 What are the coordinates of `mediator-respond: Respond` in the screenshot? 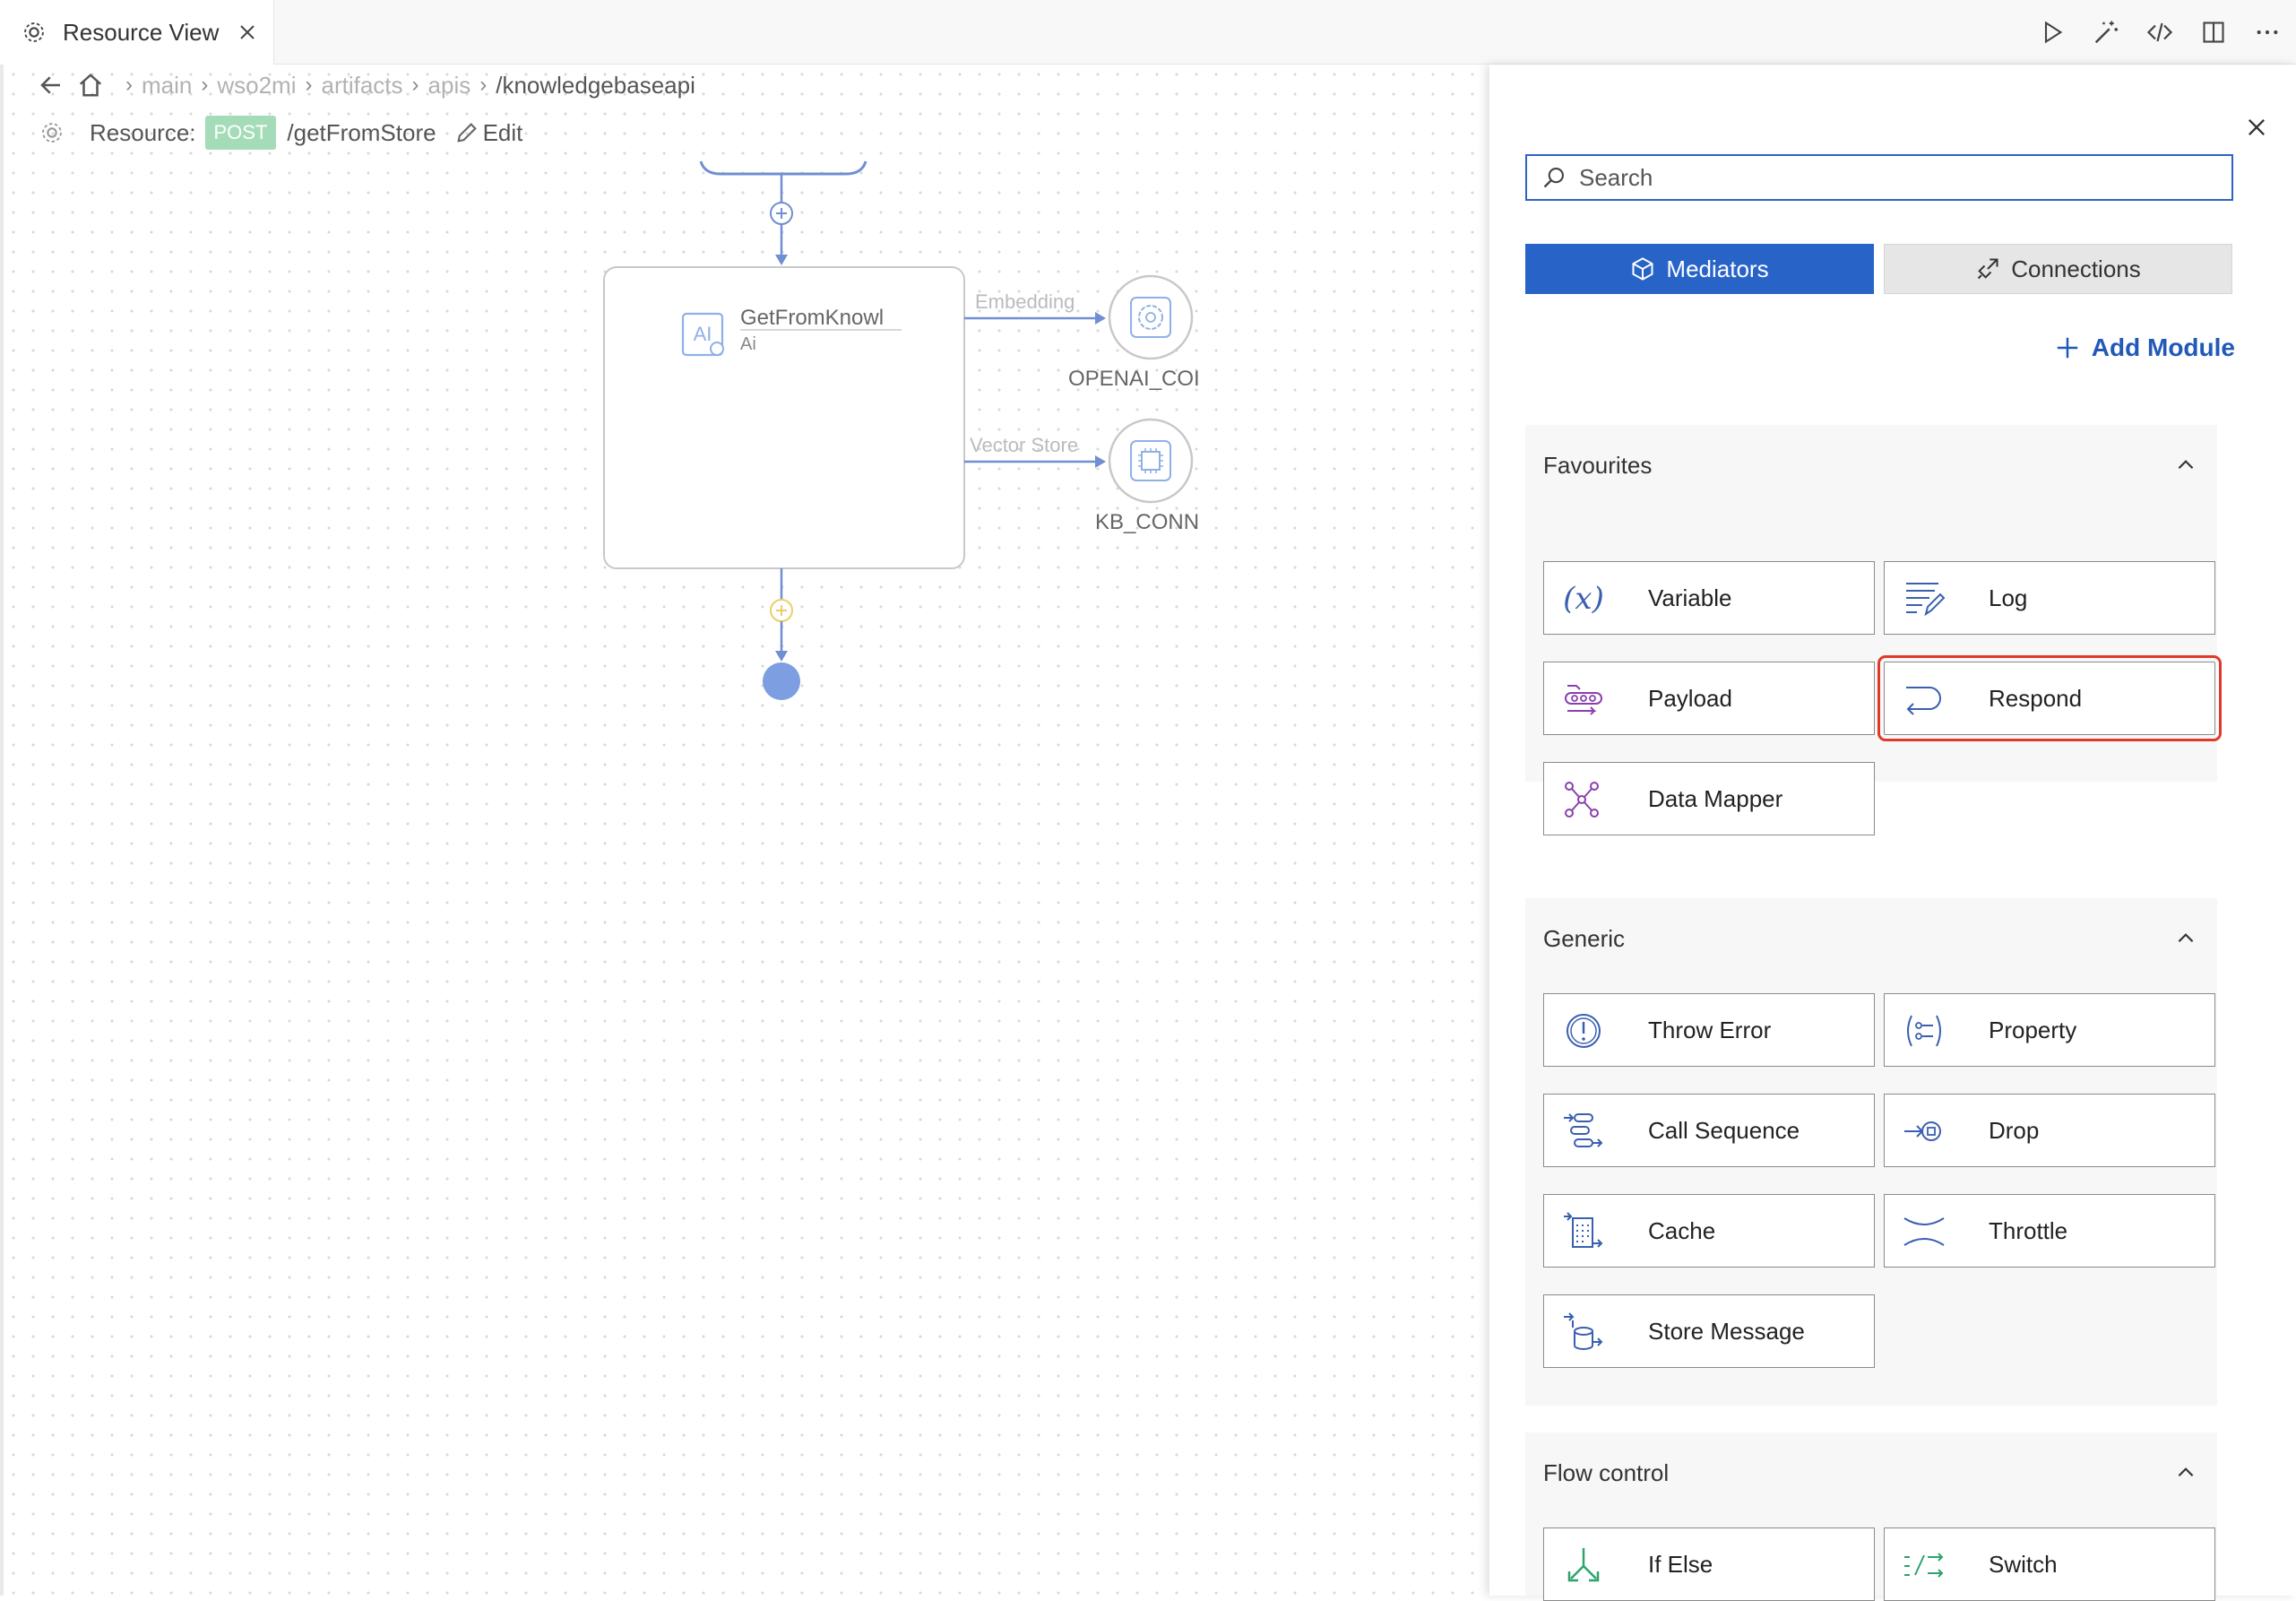 It's located at (2049, 698).